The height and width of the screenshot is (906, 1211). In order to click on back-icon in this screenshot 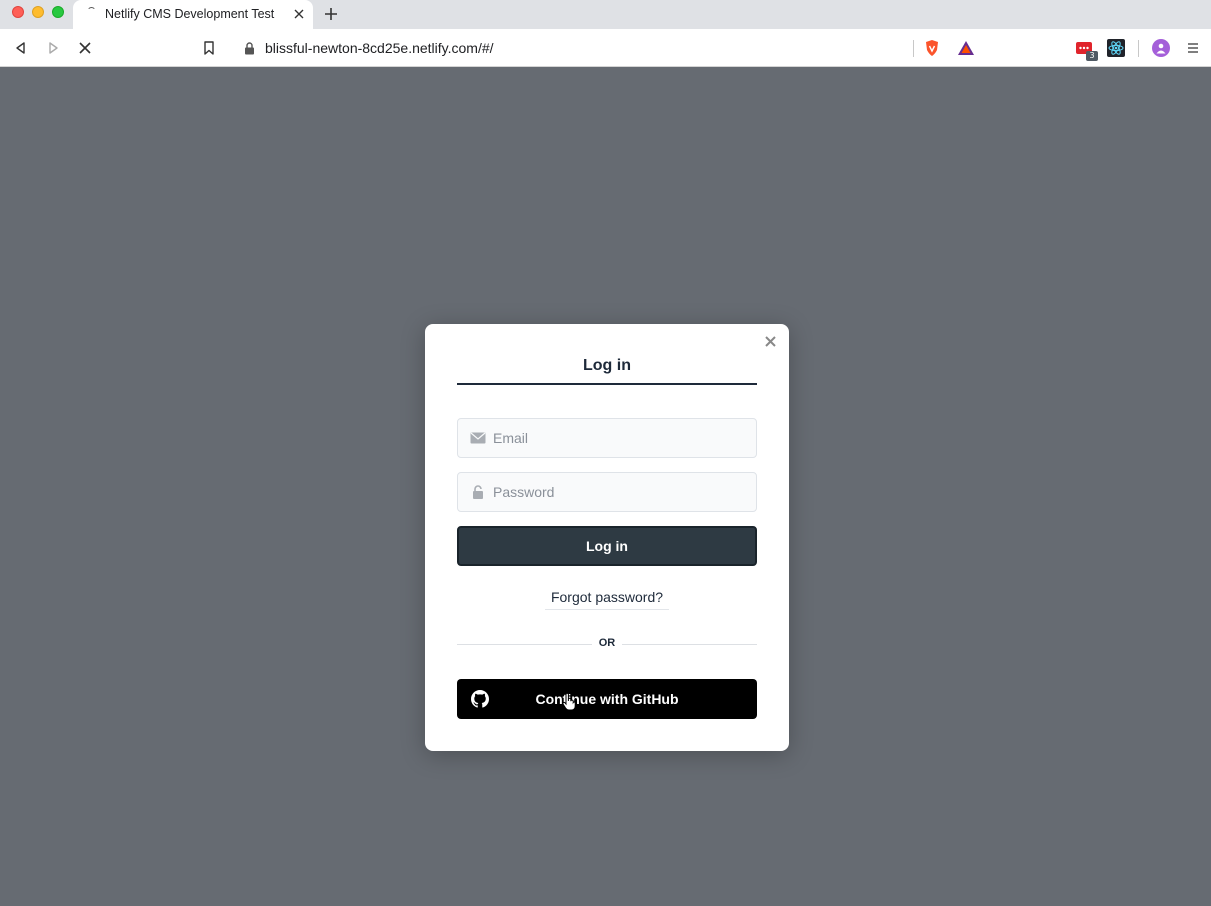, I will do `click(21, 48)`.